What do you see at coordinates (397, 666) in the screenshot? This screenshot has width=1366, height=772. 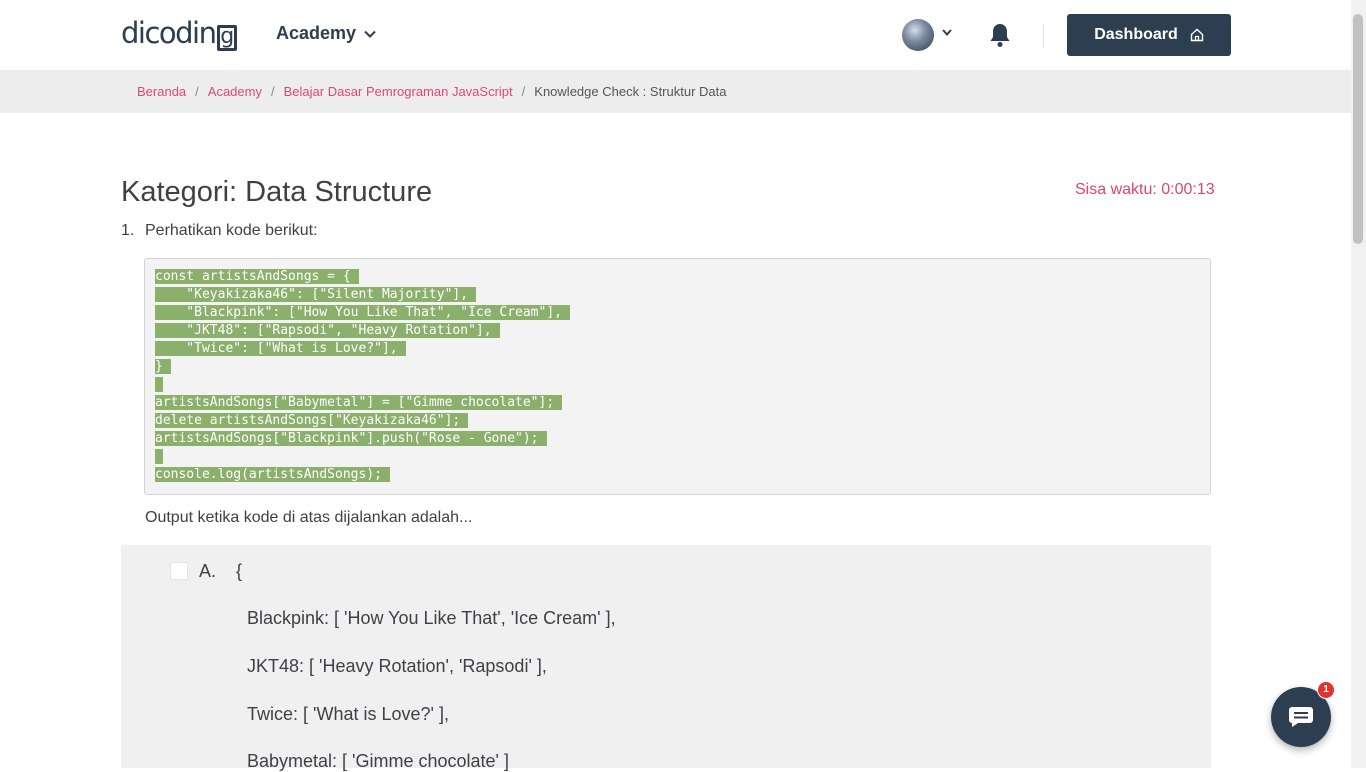 I see `option-a-line: JKT48: [ 'Heavy Rotation', 'Rapsodi' ],` at bounding box center [397, 666].